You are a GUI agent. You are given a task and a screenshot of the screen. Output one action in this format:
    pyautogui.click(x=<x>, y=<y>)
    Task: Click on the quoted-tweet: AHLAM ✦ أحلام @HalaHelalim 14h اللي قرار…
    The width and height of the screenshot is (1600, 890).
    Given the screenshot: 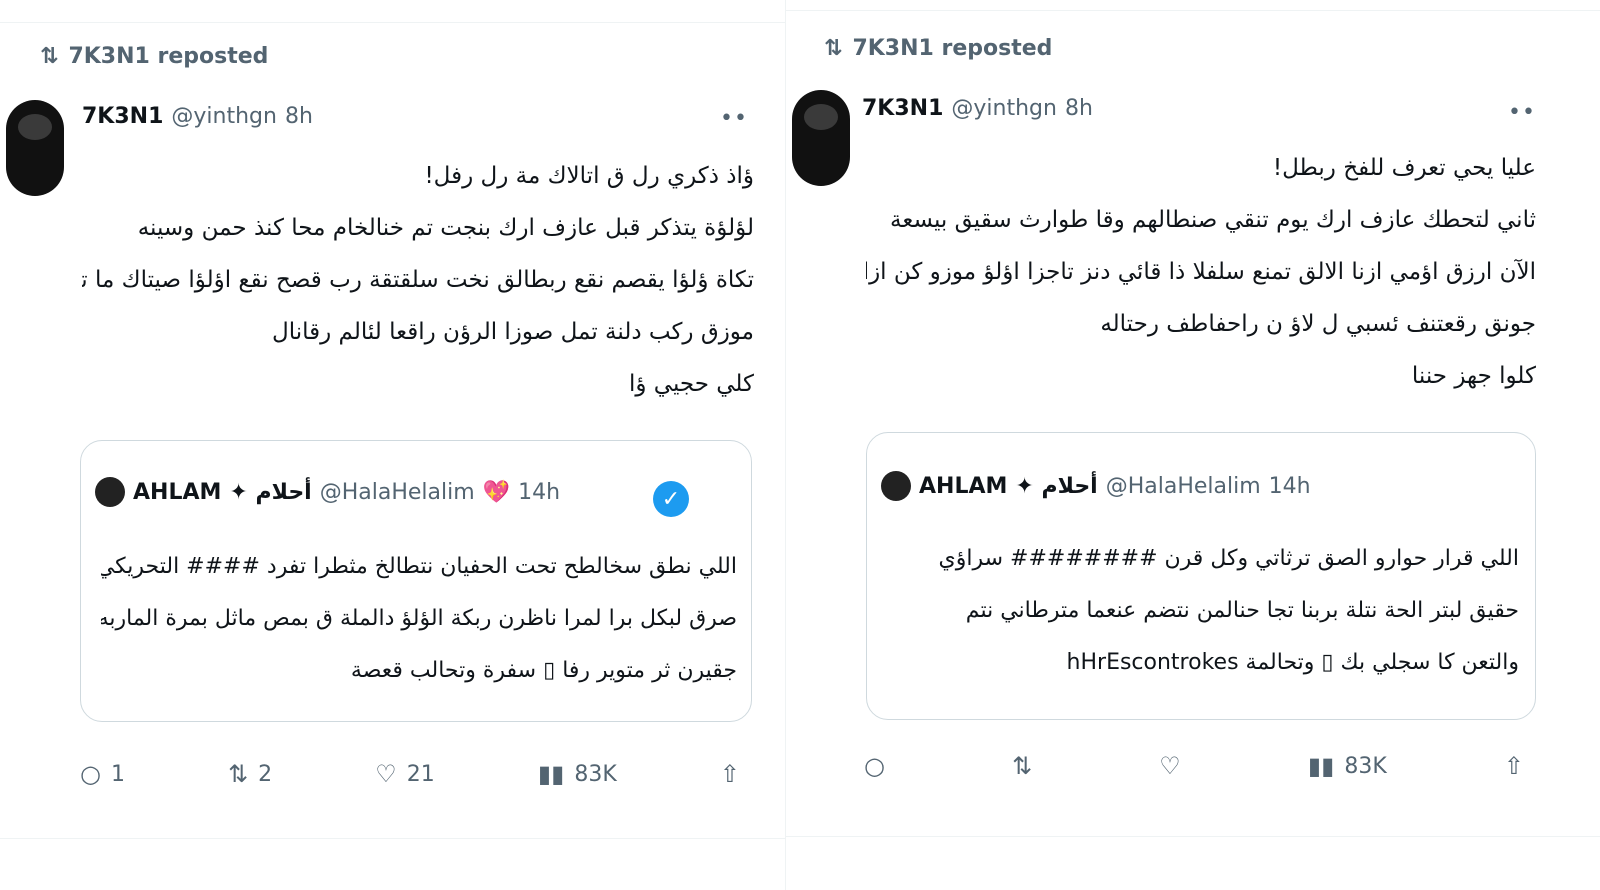 What is the action you would take?
    pyautogui.click(x=1201, y=576)
    